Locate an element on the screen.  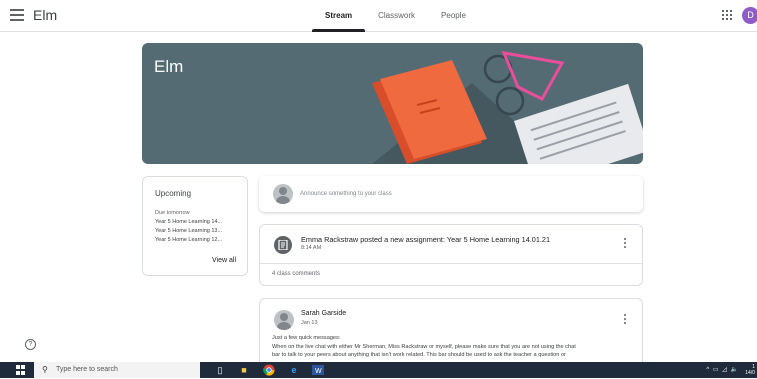
taskbar-search-input: ⚲ Type here to search is located at coordinates (117, 370).